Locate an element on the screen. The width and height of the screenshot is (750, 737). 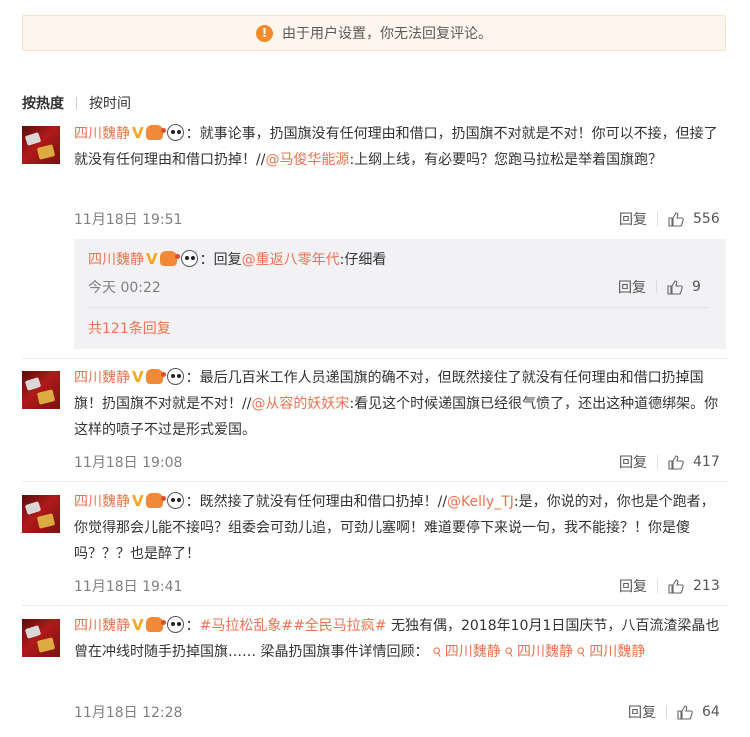
comment-time: 11月18日 19:41 is located at coordinates (128, 587).